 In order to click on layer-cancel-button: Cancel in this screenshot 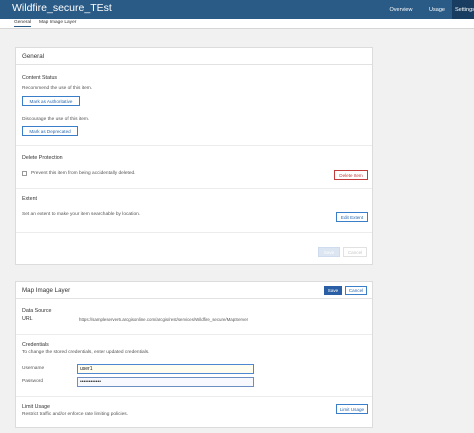, I will do `click(356, 290)`.